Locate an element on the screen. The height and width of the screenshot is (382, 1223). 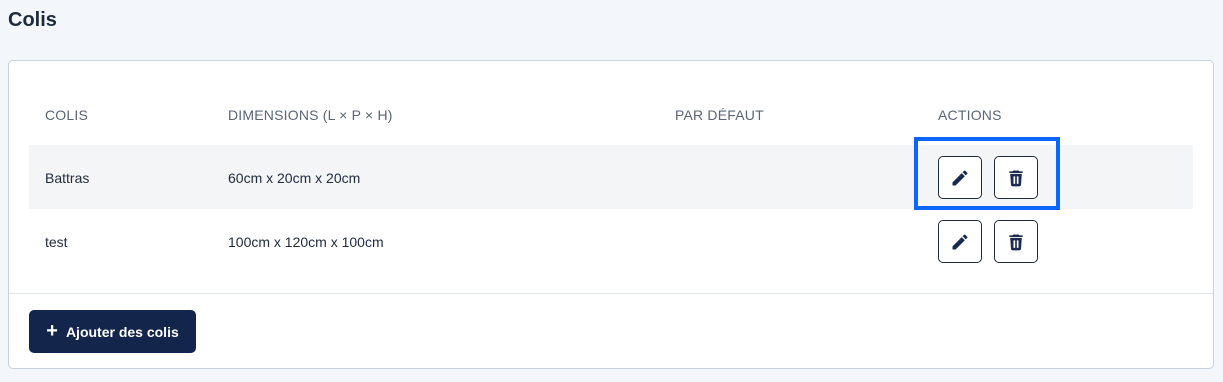
card-divider is located at coordinates (611, 293).